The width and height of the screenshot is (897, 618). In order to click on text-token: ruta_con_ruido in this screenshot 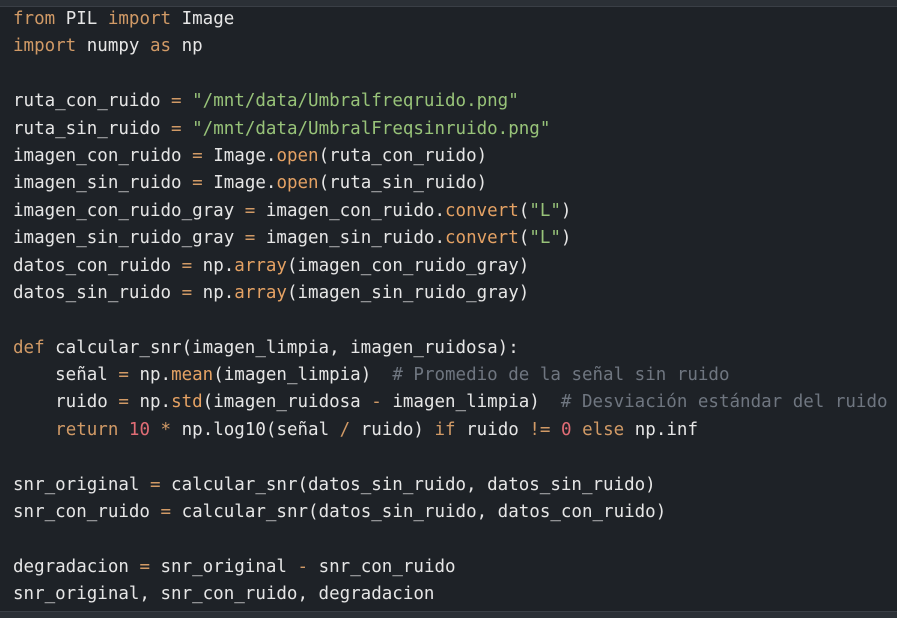, I will do `click(92, 101)`.